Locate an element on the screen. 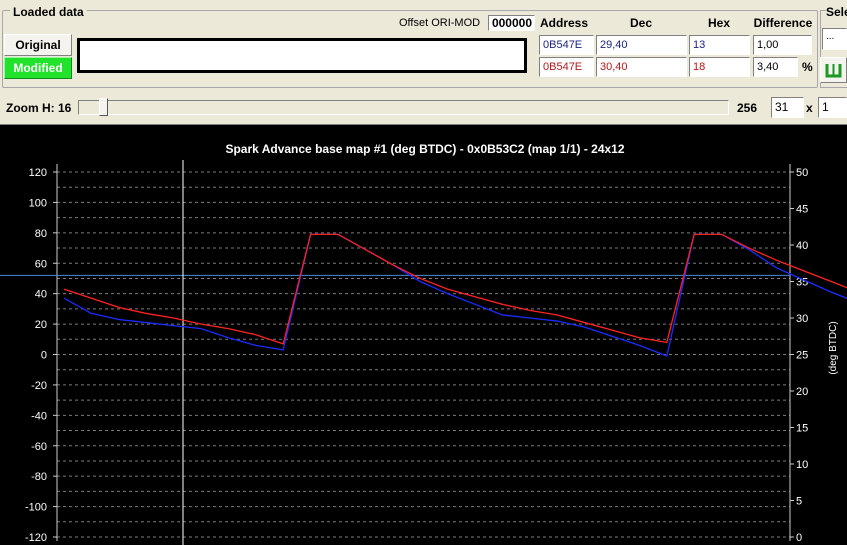  left-tick-label: 100 is located at coordinates (38, 203).